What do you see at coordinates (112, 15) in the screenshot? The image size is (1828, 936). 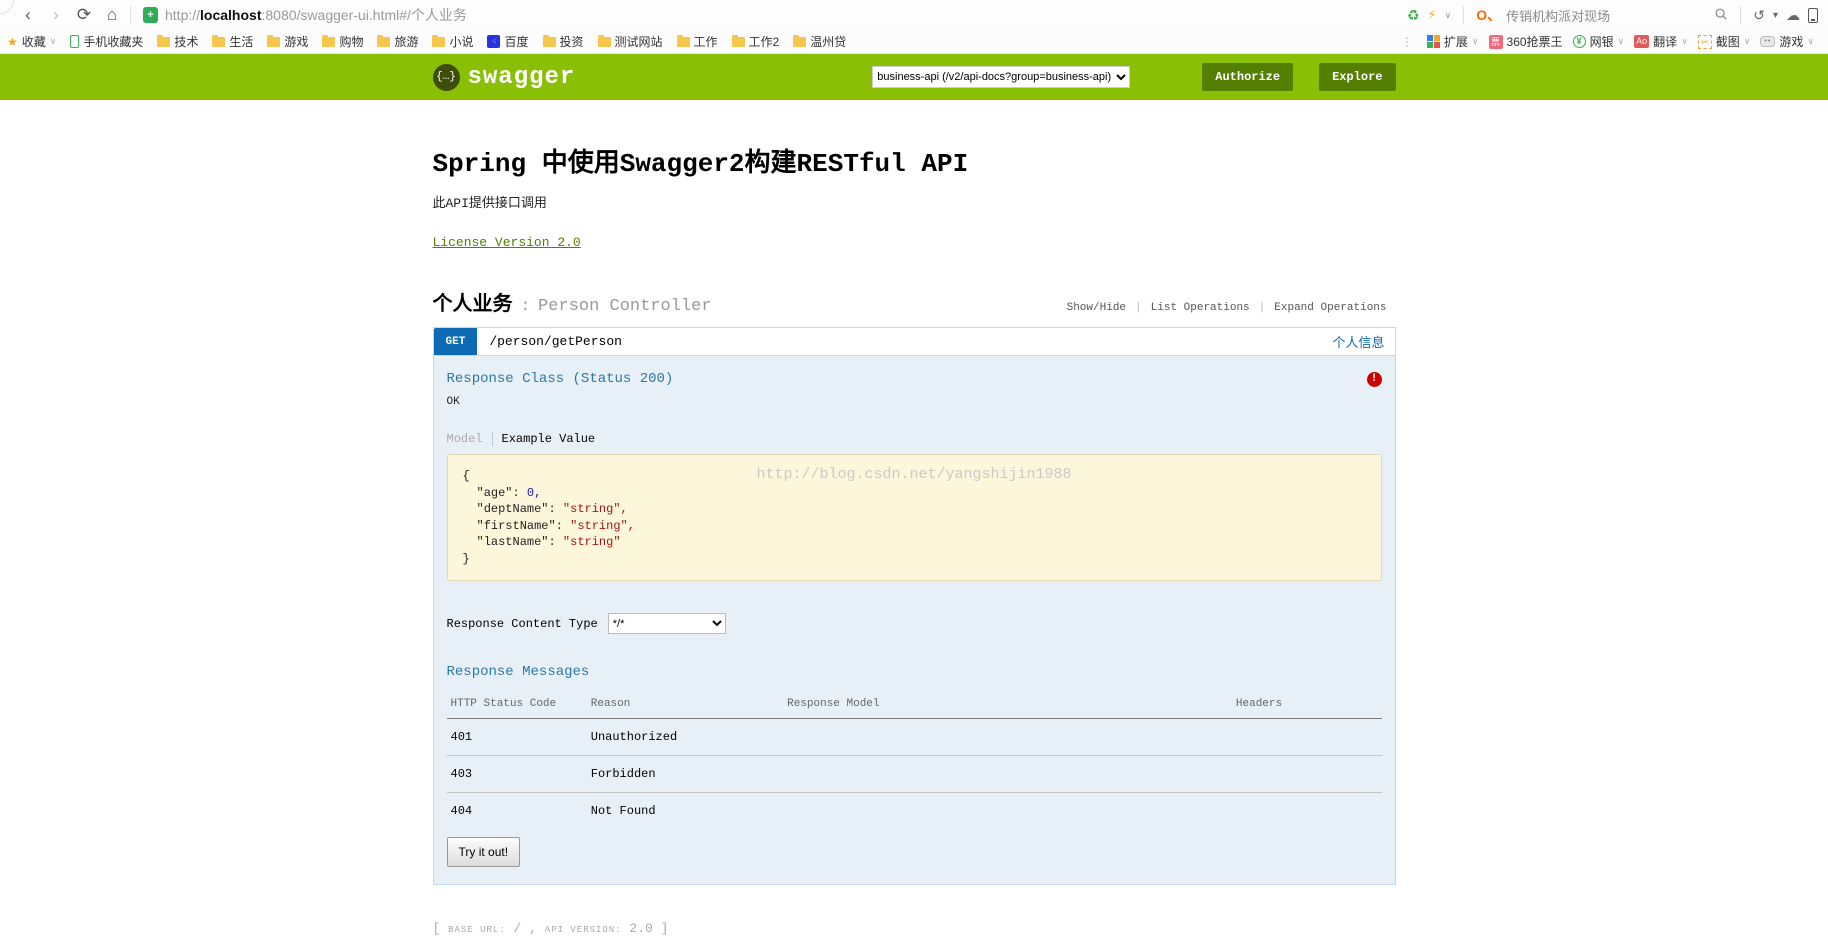 I see `home-button: ⌂` at bounding box center [112, 15].